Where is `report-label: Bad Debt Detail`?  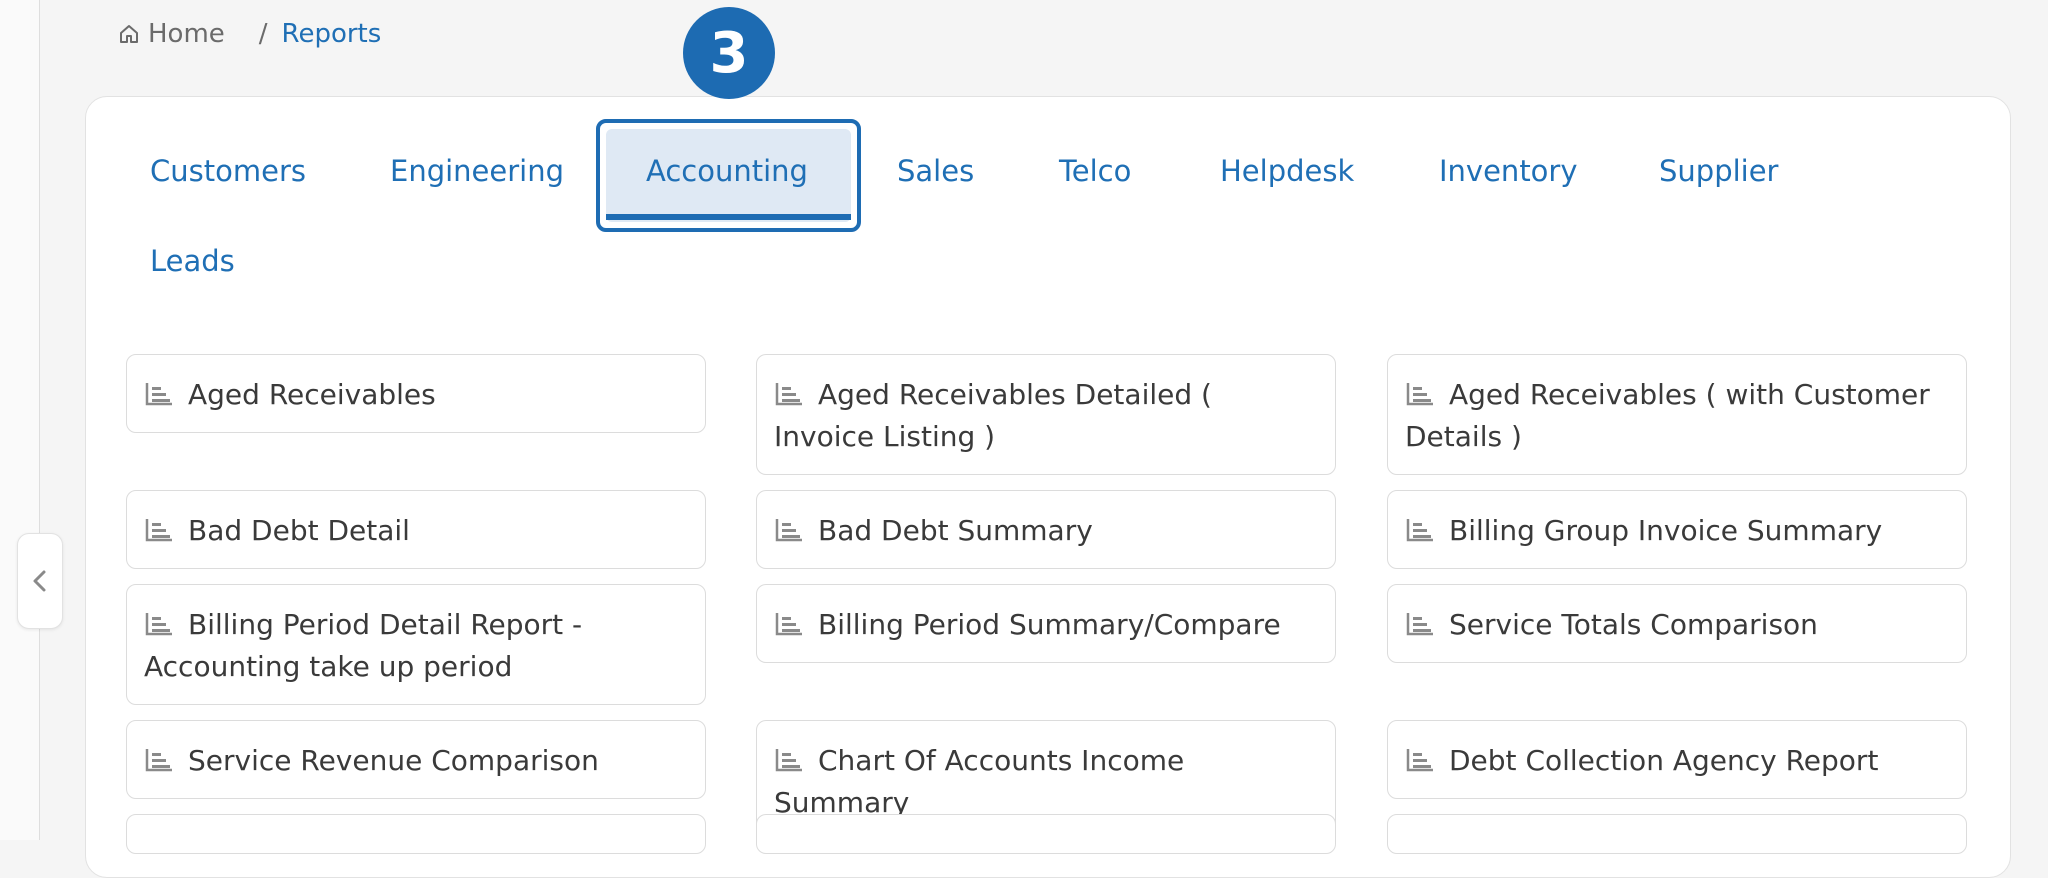
report-label: Bad Debt Detail is located at coordinates (299, 530).